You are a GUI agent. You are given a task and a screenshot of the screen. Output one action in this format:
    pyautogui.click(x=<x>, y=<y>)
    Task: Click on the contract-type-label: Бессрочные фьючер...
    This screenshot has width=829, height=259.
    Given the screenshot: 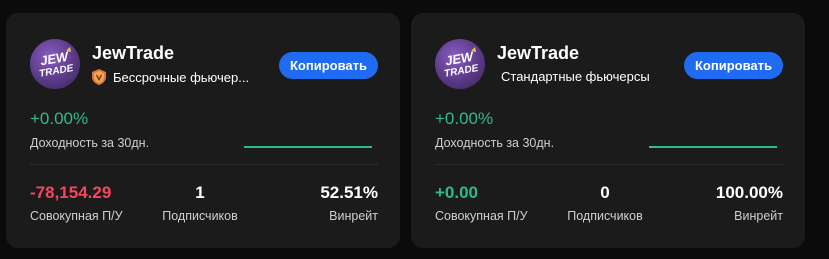 What is the action you would take?
    pyautogui.click(x=181, y=77)
    